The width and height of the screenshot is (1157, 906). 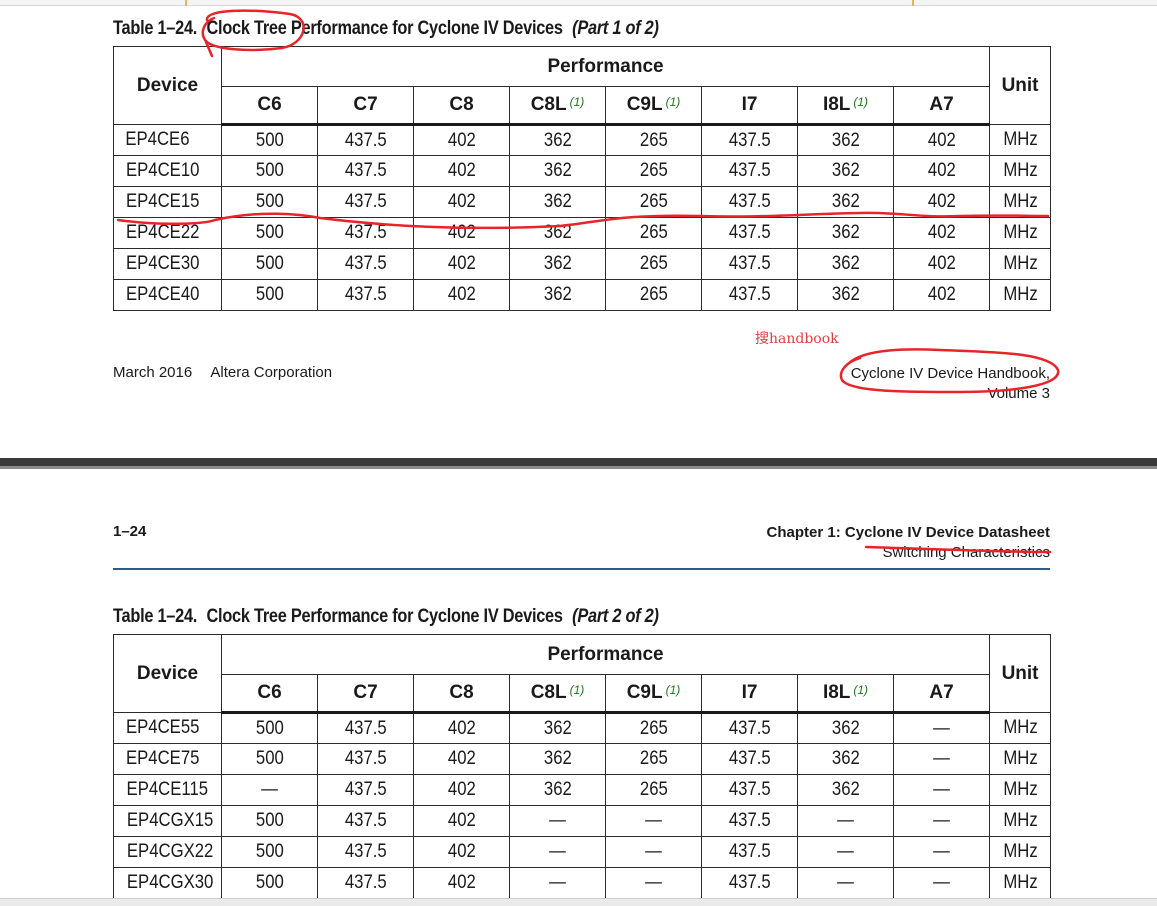 I want to click on grade-label: I7, so click(x=749, y=104).